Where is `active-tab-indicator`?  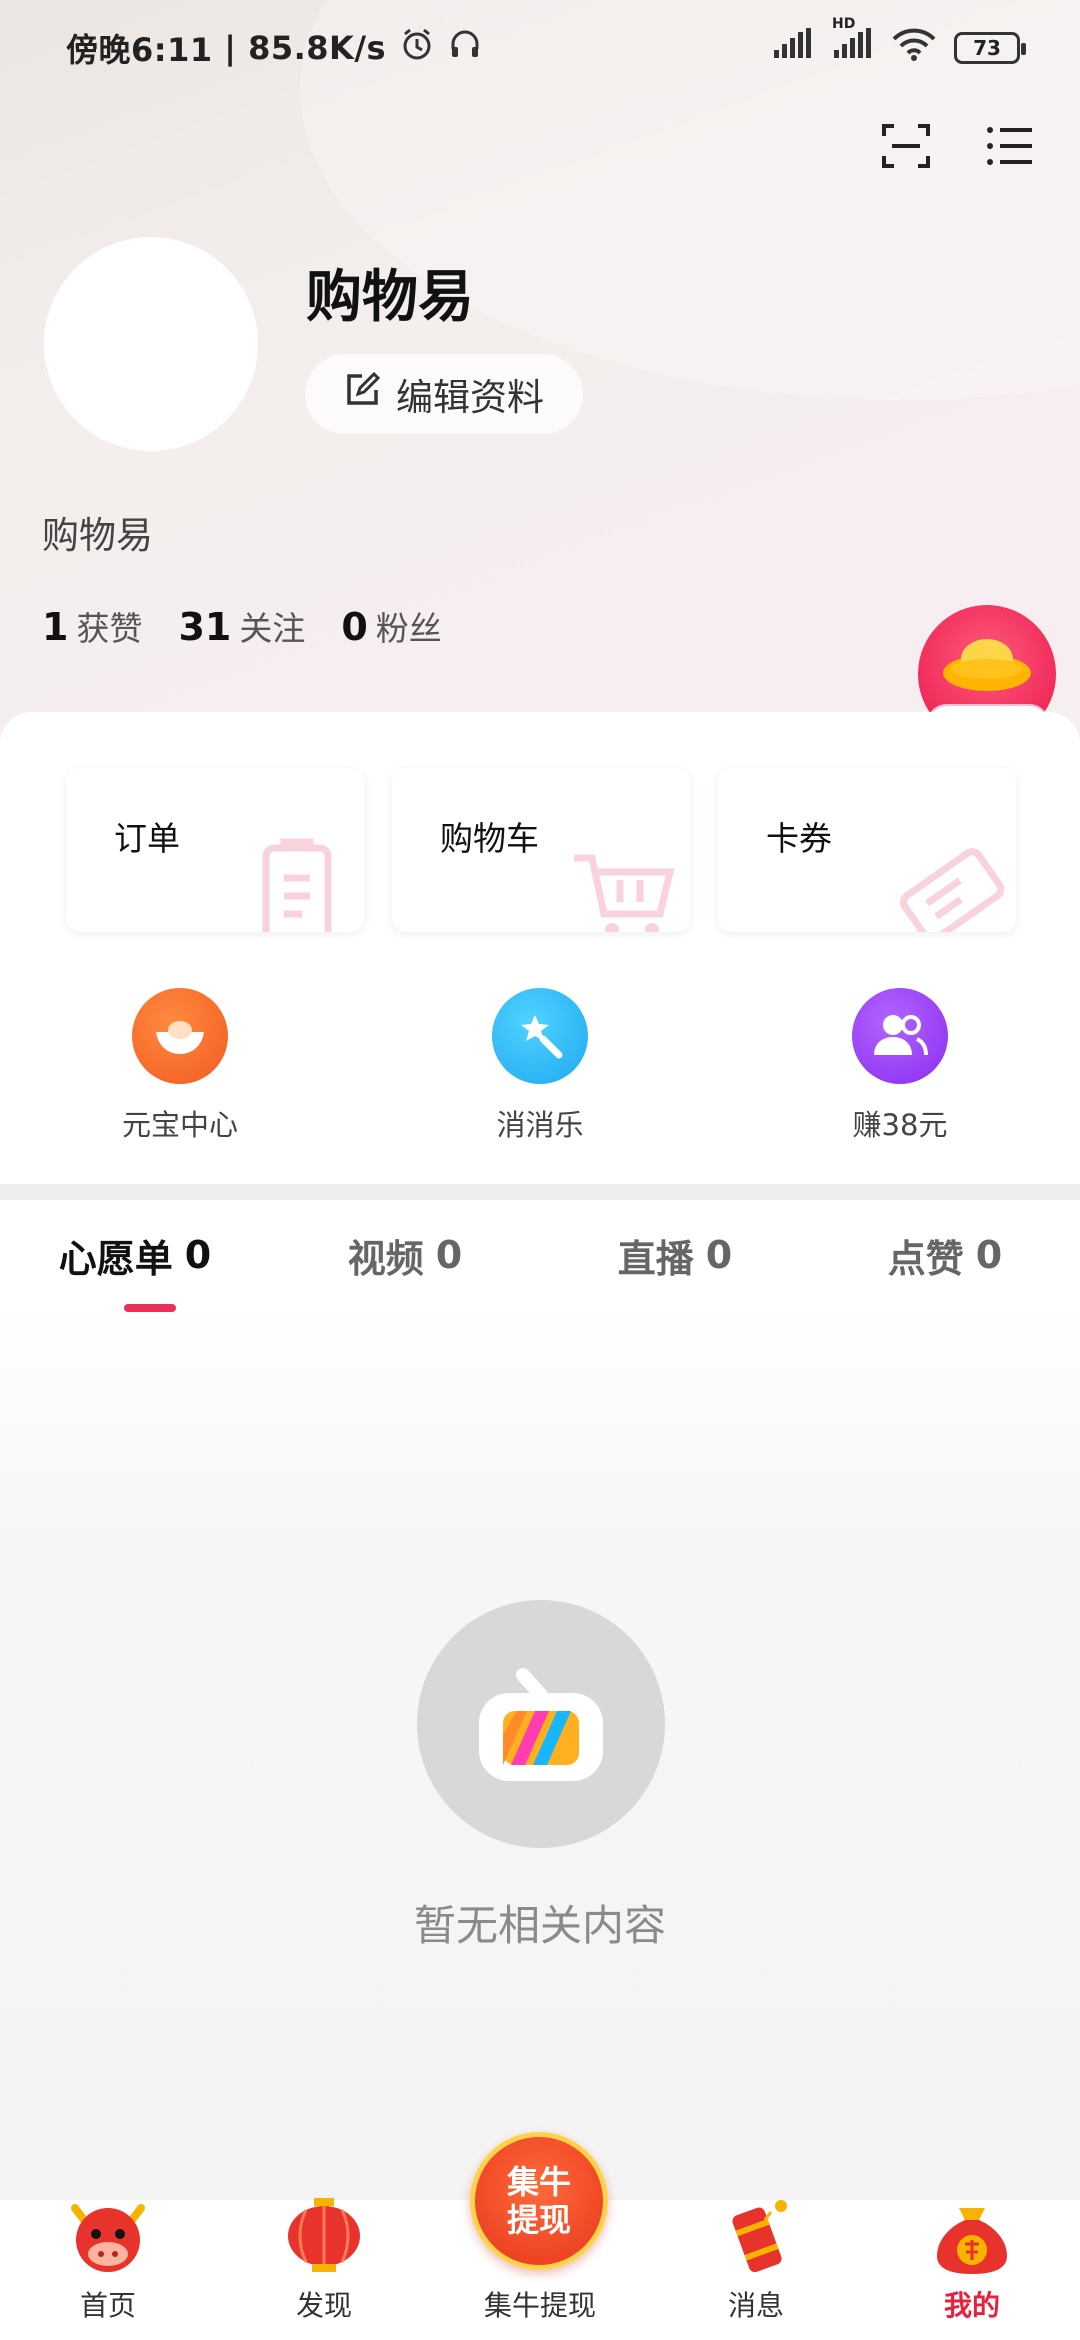
active-tab-indicator is located at coordinates (150, 1308).